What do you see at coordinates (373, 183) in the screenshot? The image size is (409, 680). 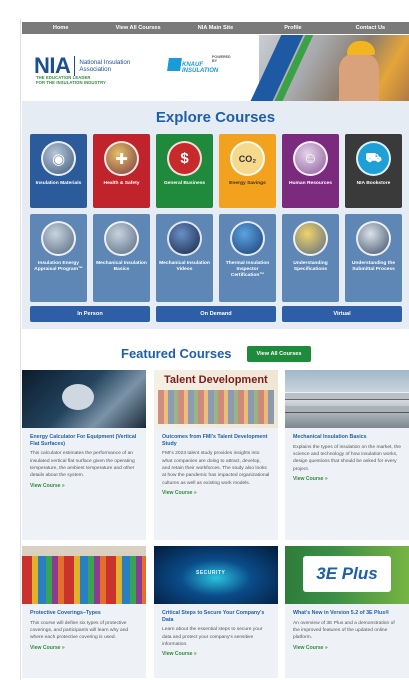 I see `tile-label: NIA Bookstore` at bounding box center [373, 183].